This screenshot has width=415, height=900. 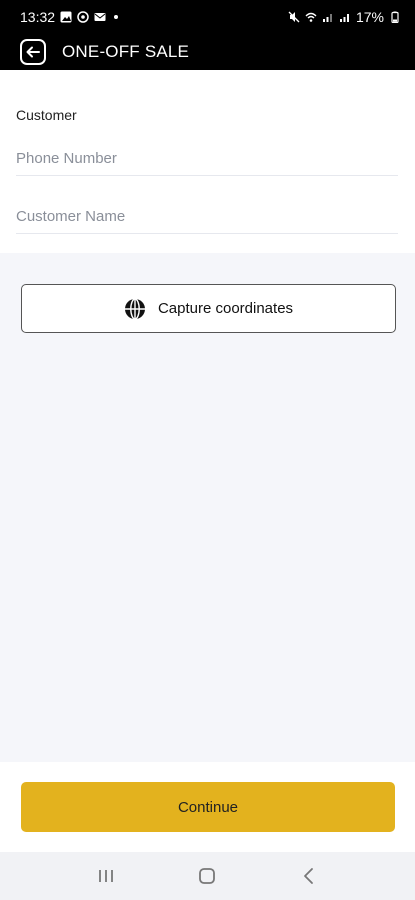 I want to click on back-icon, so click(x=309, y=876).